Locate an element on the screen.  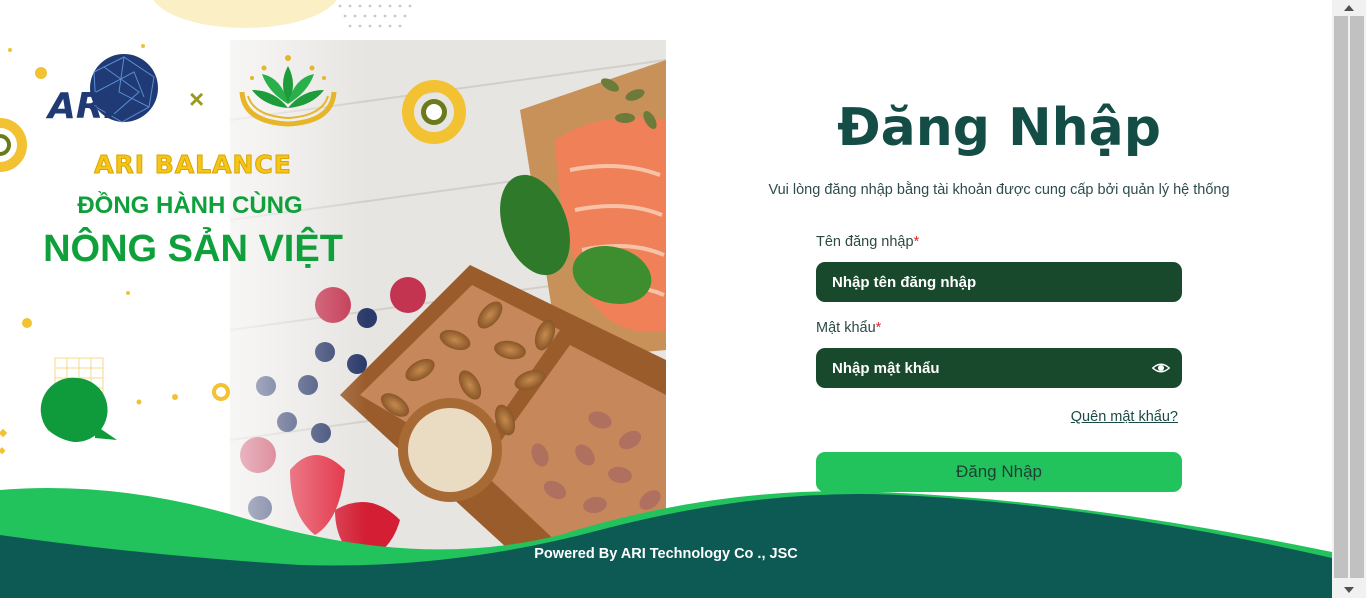
scroll-down-icon is located at coordinates (1349, 590).